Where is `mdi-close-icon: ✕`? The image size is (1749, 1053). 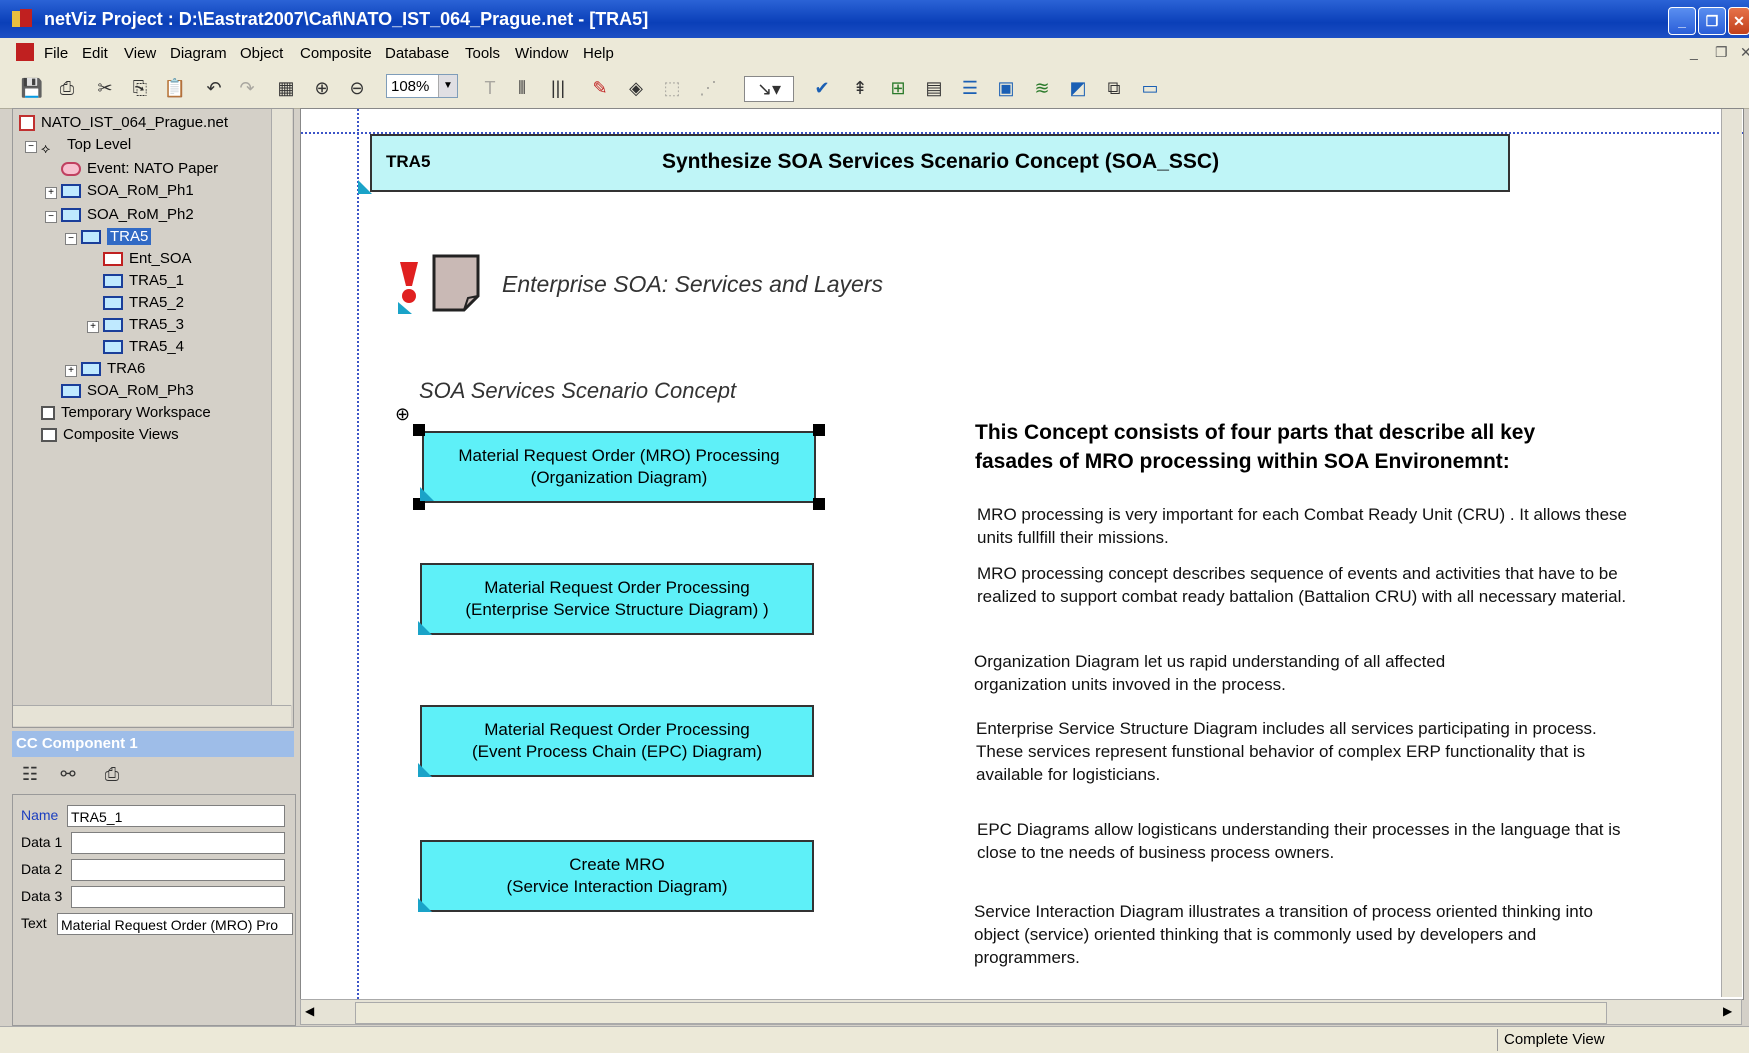
mdi-close-icon: ✕ is located at coordinates (1744, 52).